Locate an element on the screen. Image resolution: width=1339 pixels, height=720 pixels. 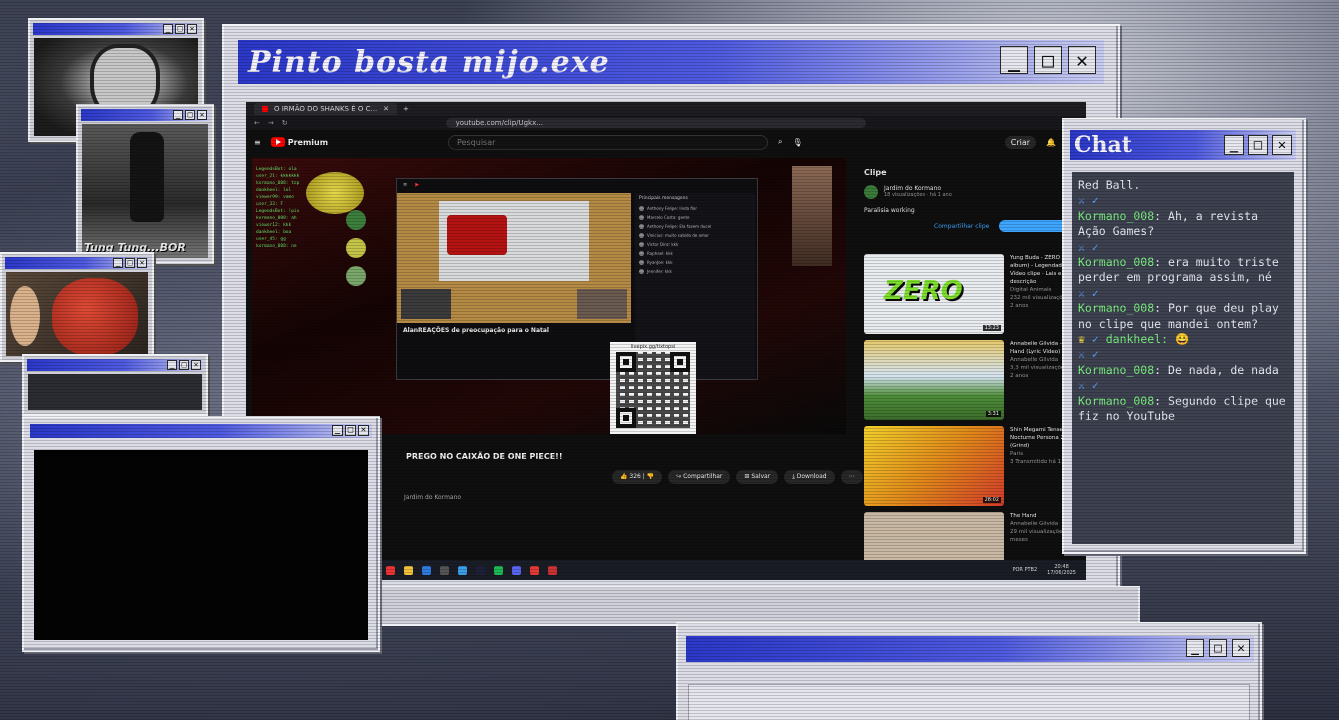
red-character is located at coordinates (95, 317).